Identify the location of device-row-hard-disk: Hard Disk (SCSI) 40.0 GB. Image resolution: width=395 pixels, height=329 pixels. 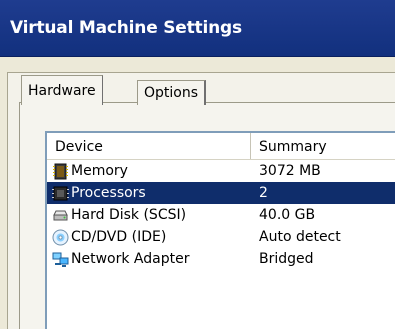
(221, 215).